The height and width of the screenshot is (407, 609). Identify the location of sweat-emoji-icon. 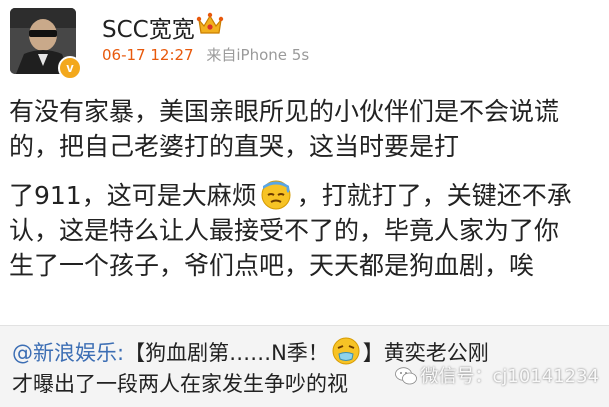
(276, 195).